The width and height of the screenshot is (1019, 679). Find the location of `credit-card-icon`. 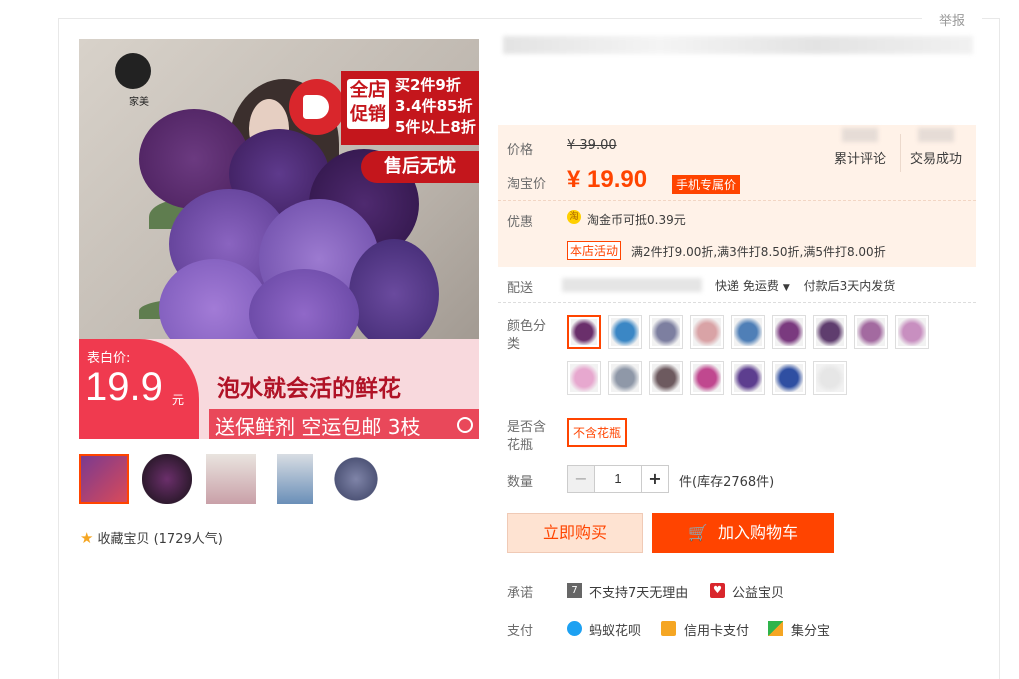

credit-card-icon is located at coordinates (668, 628).